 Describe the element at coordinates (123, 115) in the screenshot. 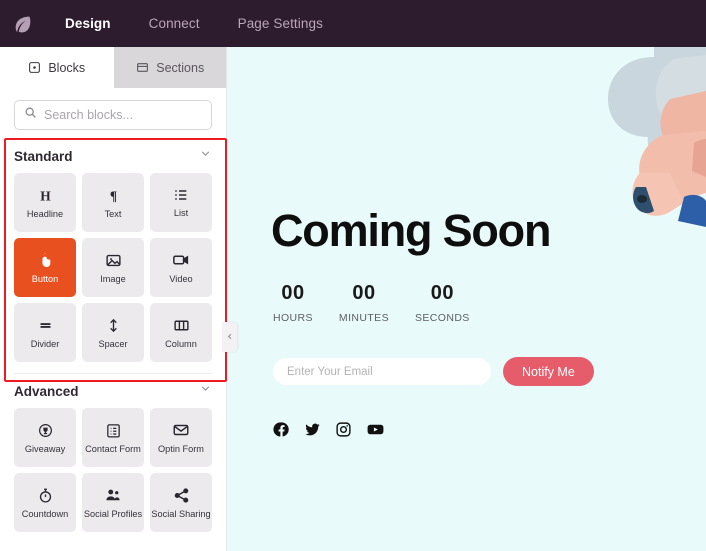

I see `search-input` at that location.